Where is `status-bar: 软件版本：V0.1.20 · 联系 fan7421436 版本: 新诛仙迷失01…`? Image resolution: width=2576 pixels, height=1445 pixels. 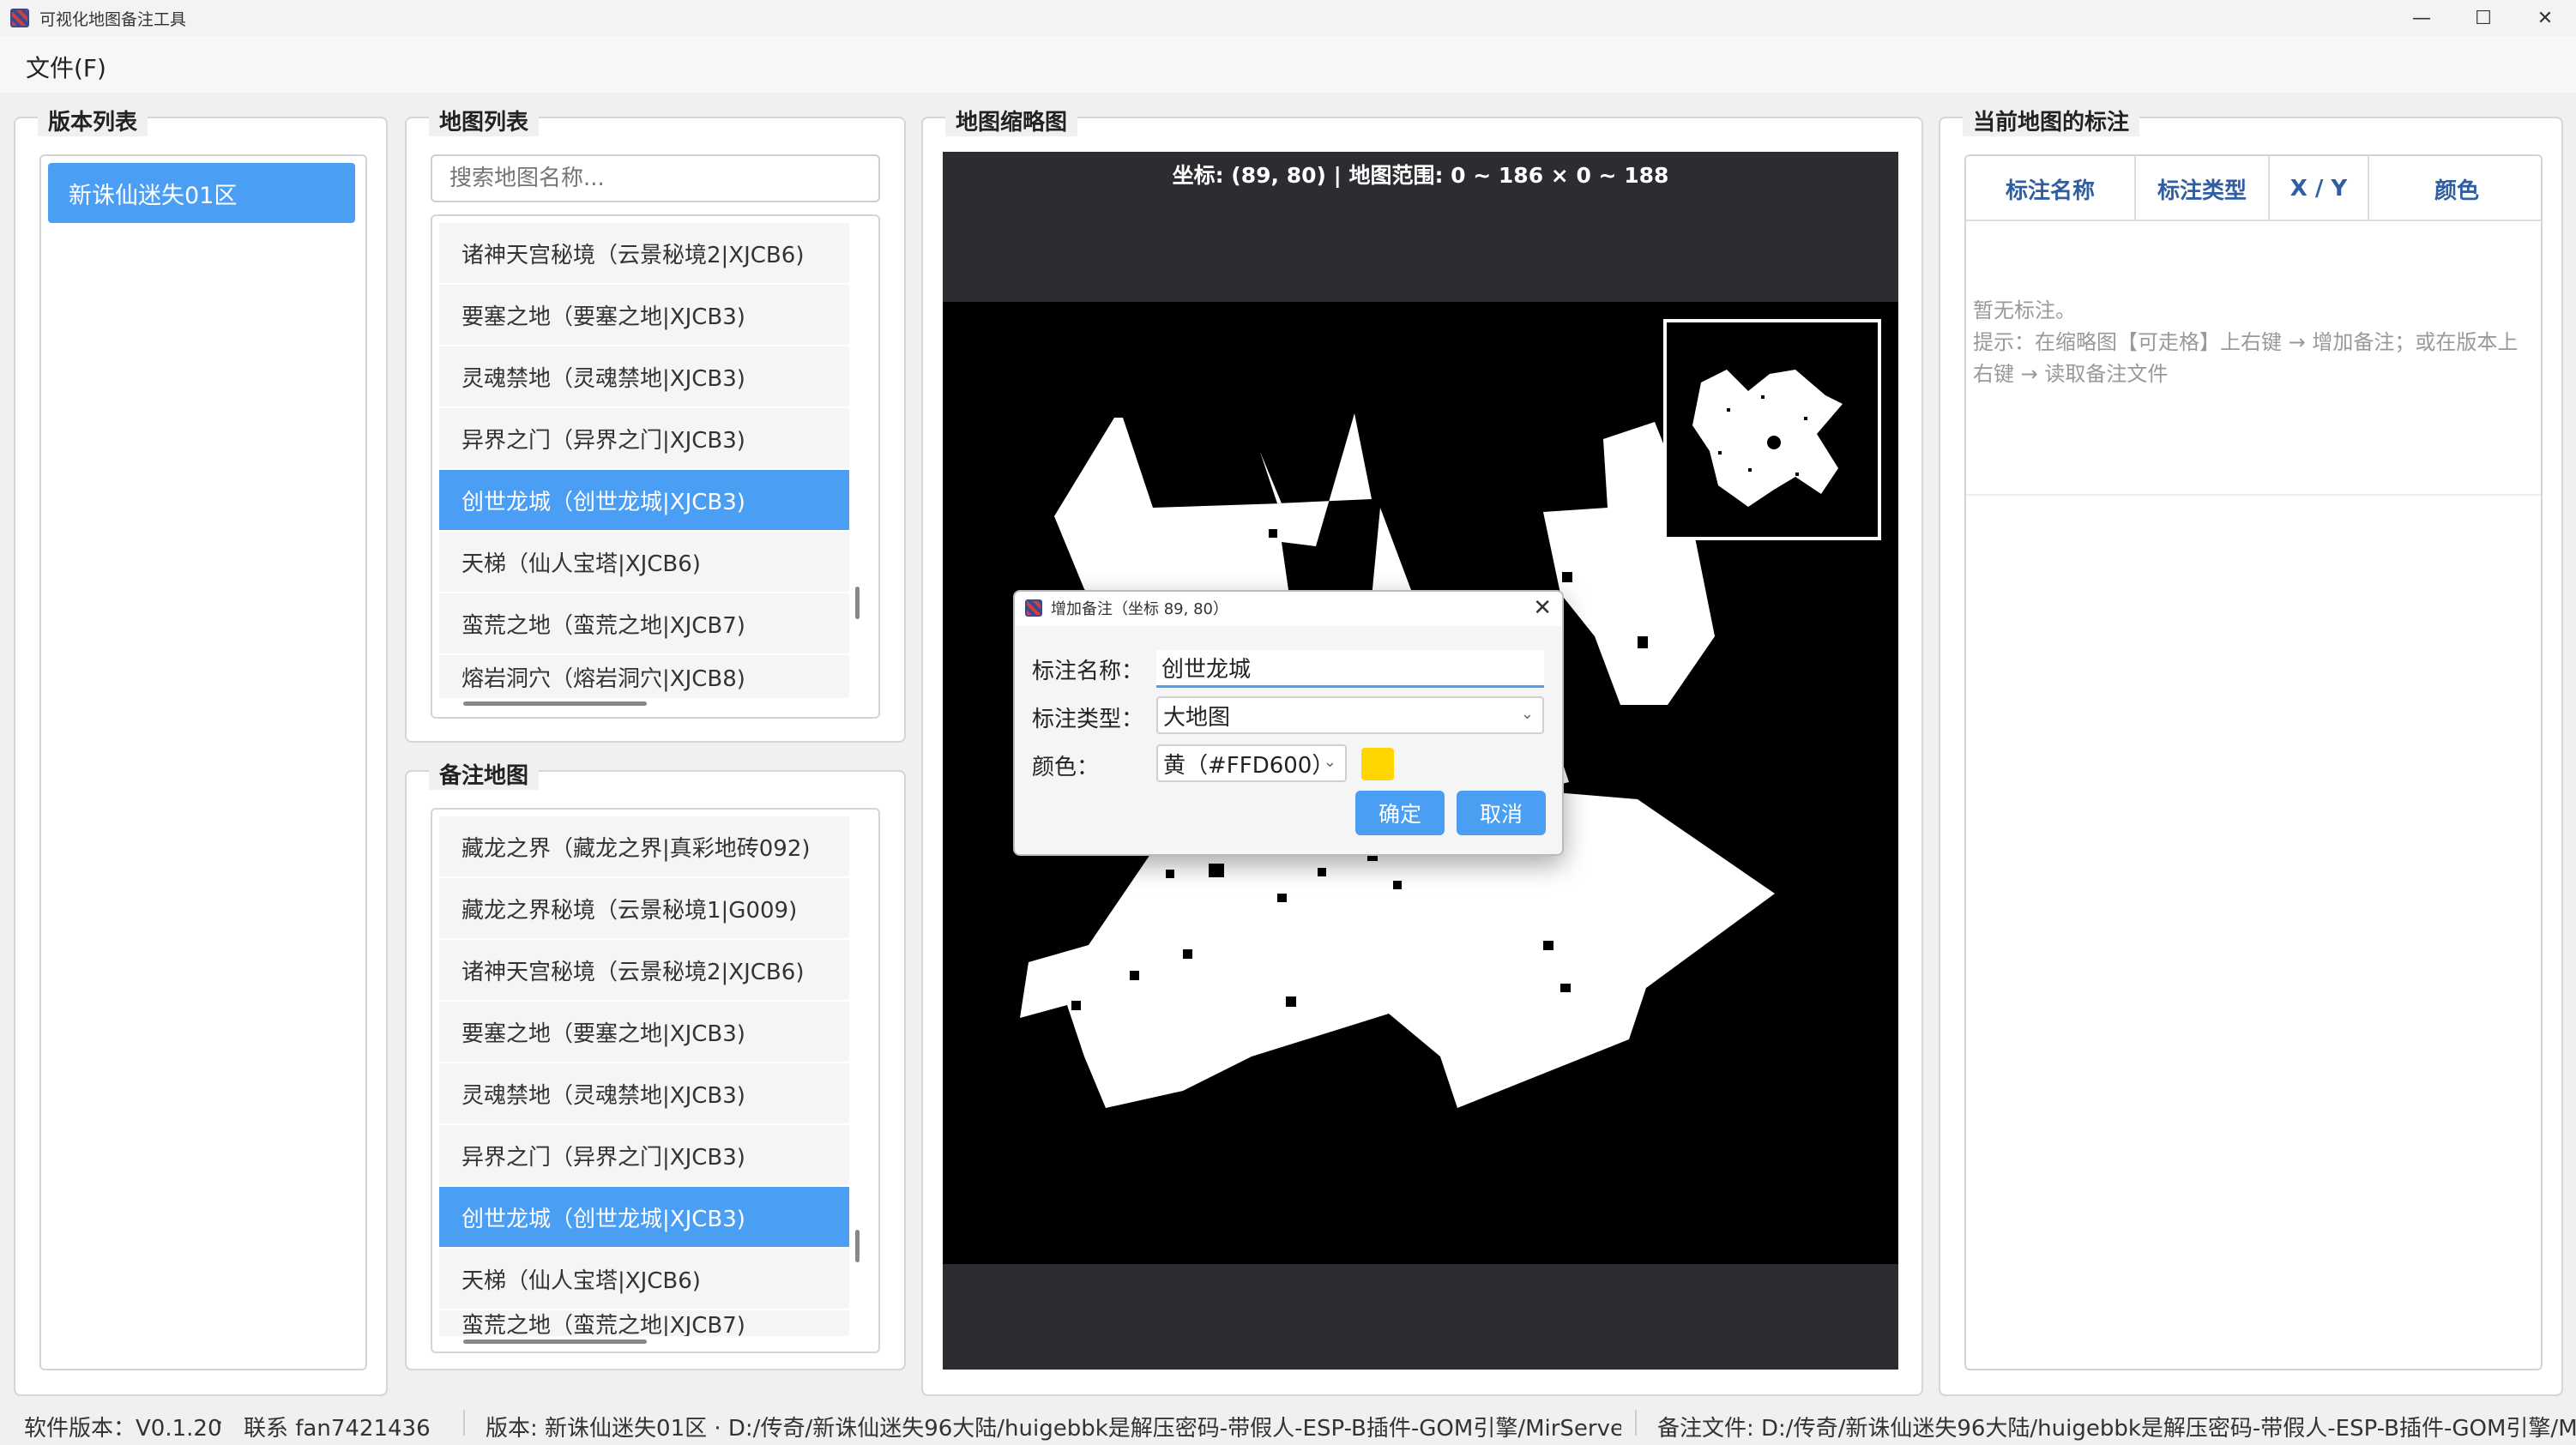
status-bar: 软件版本：V0.1.20 · 联系 fan7421436 版本: 新诛仙迷失01… is located at coordinates (1288, 1422).